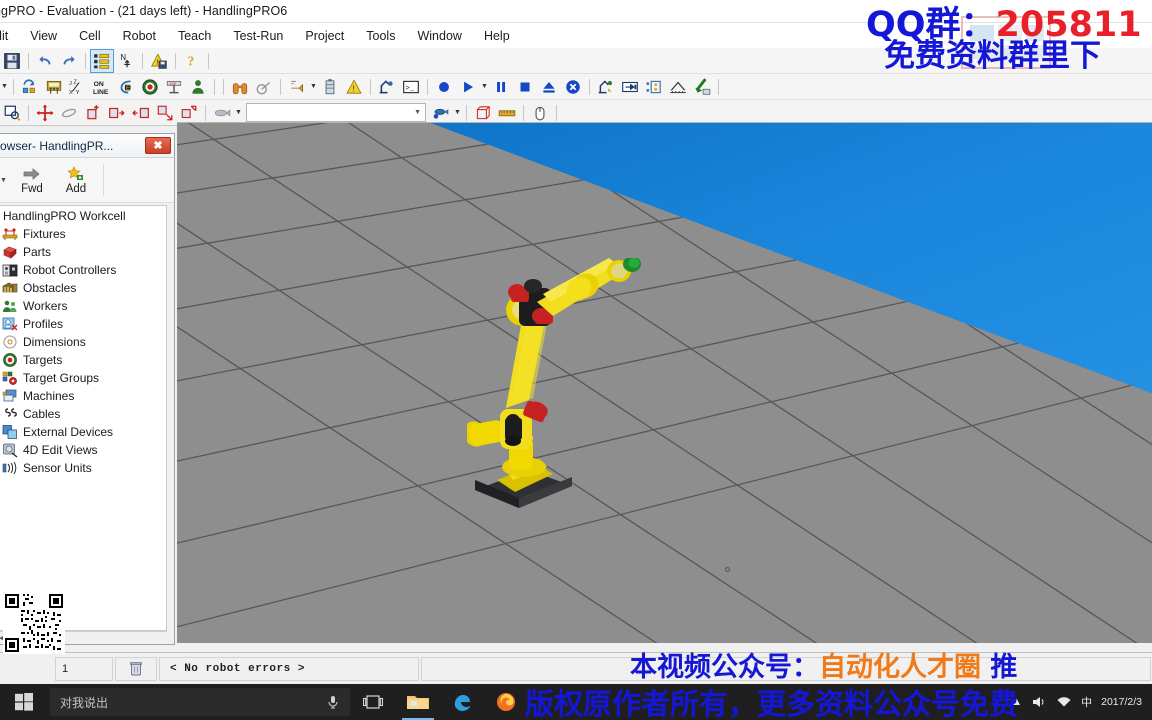 The image size is (1152, 720). I want to click on weld-gun-icon, so click(297, 87).